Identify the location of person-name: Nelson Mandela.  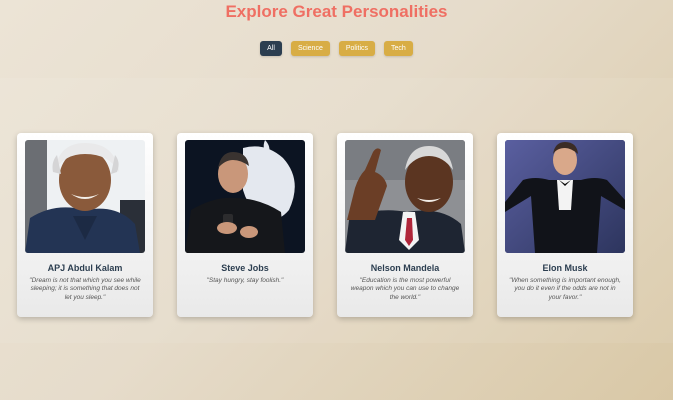
(405, 268).